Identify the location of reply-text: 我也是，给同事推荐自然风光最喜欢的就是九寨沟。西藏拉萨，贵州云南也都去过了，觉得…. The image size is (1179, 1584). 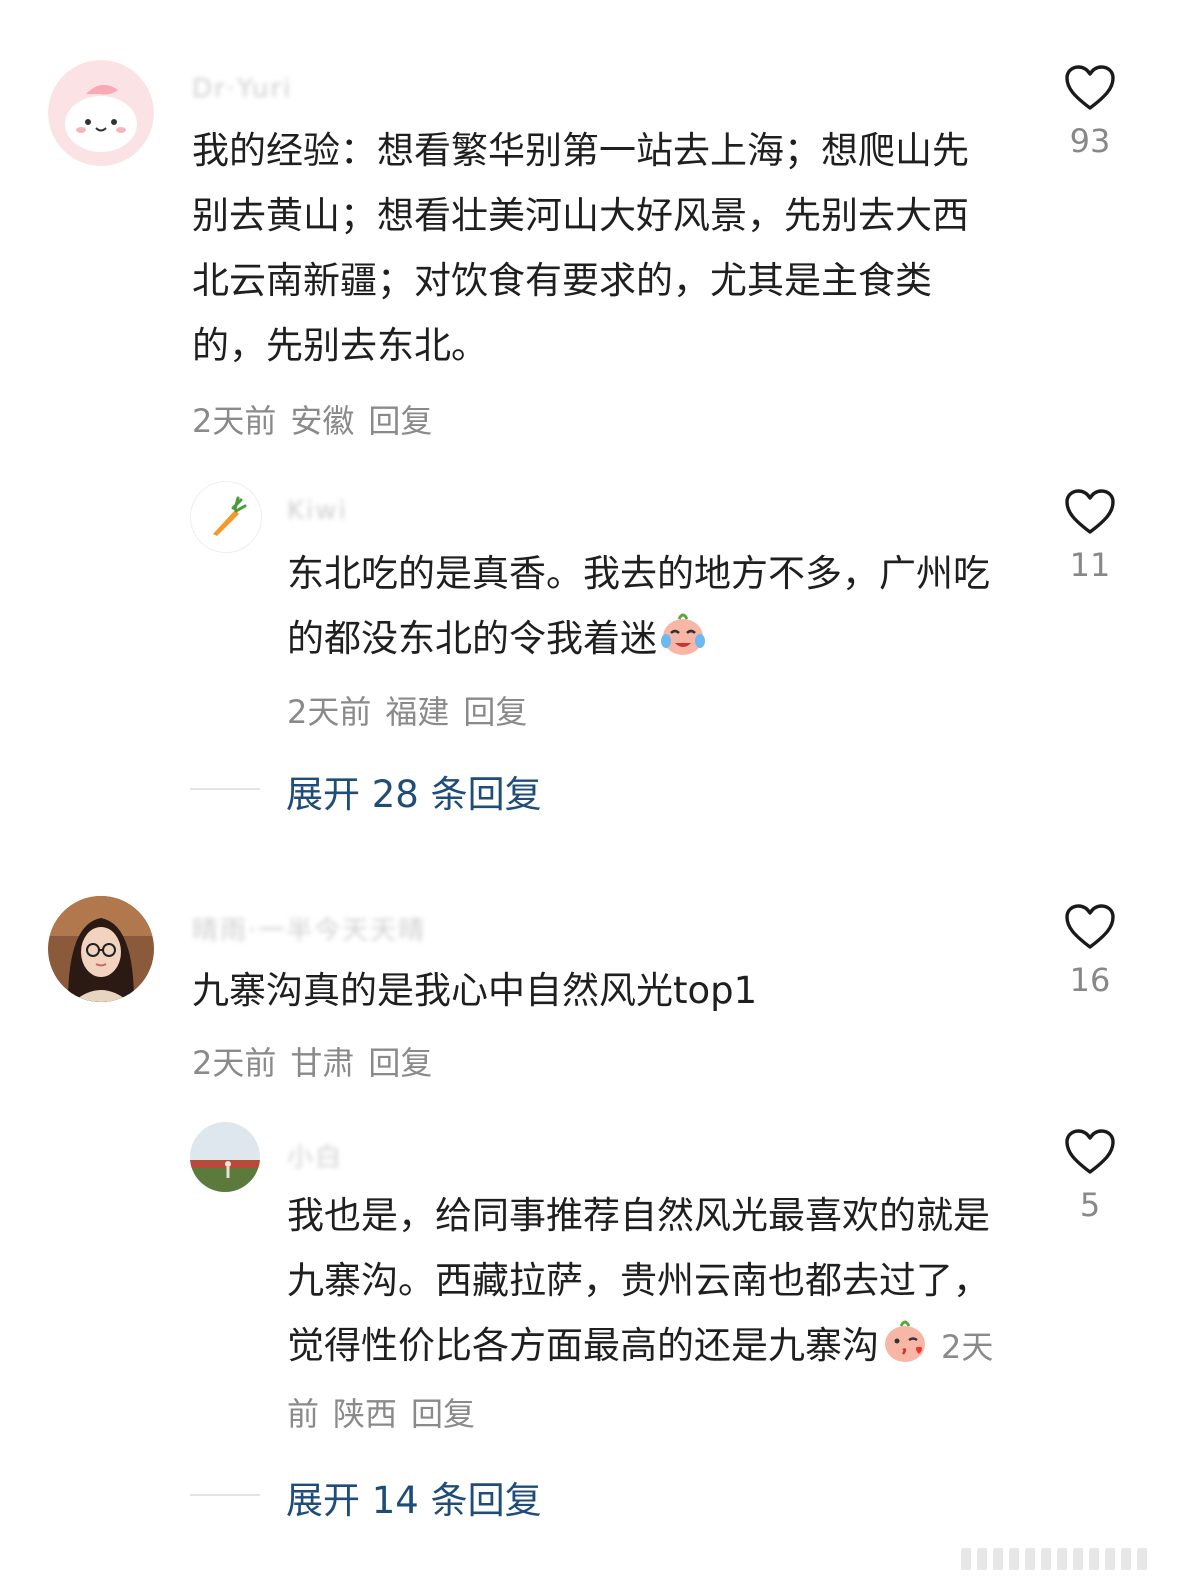
(652, 1315).